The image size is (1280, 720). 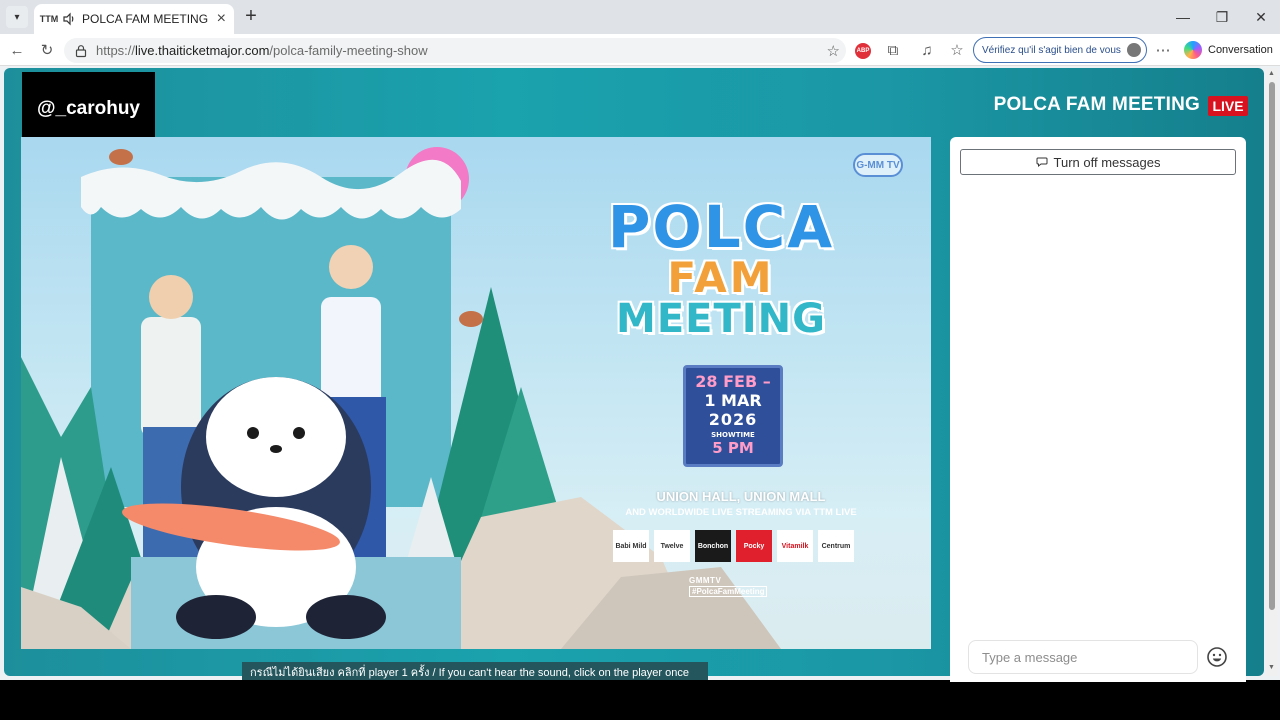 I want to click on site-info-icon, so click(x=81, y=51).